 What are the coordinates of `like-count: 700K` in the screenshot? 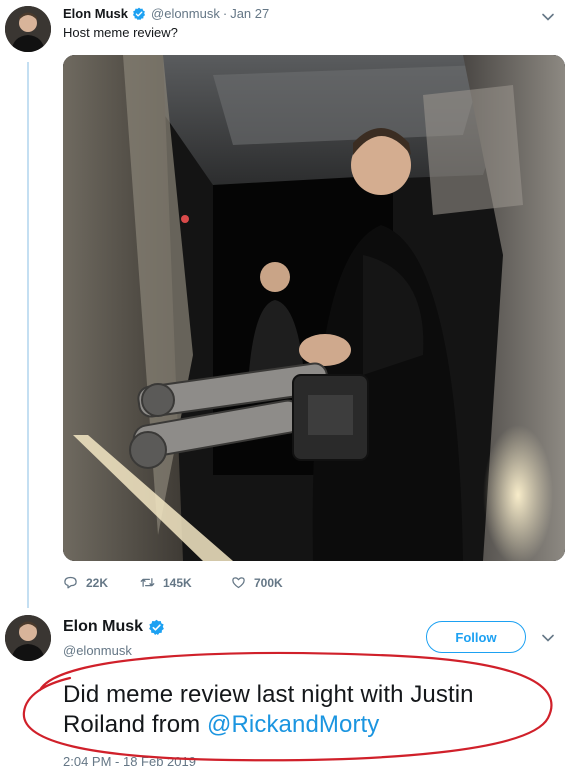 It's located at (268, 582).